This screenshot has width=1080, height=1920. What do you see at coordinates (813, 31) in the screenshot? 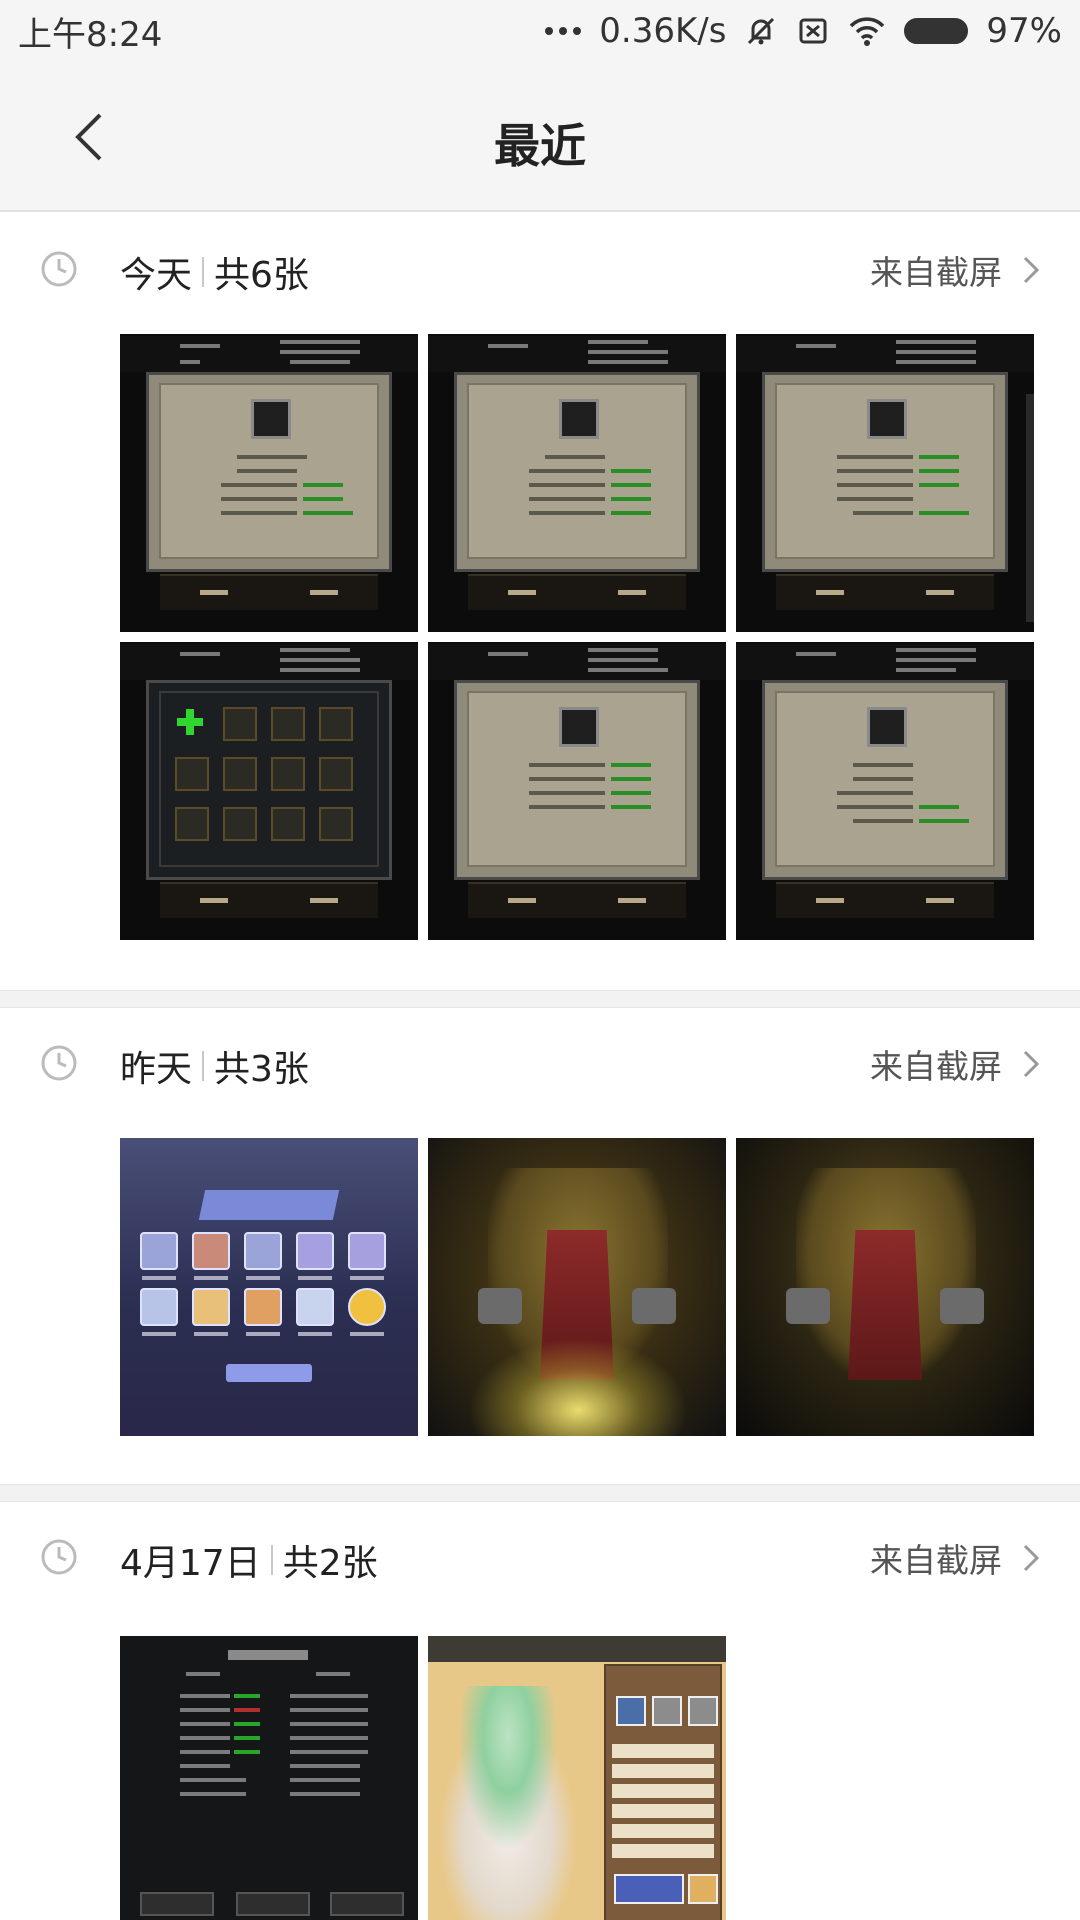
I see `no-sim-icon` at bounding box center [813, 31].